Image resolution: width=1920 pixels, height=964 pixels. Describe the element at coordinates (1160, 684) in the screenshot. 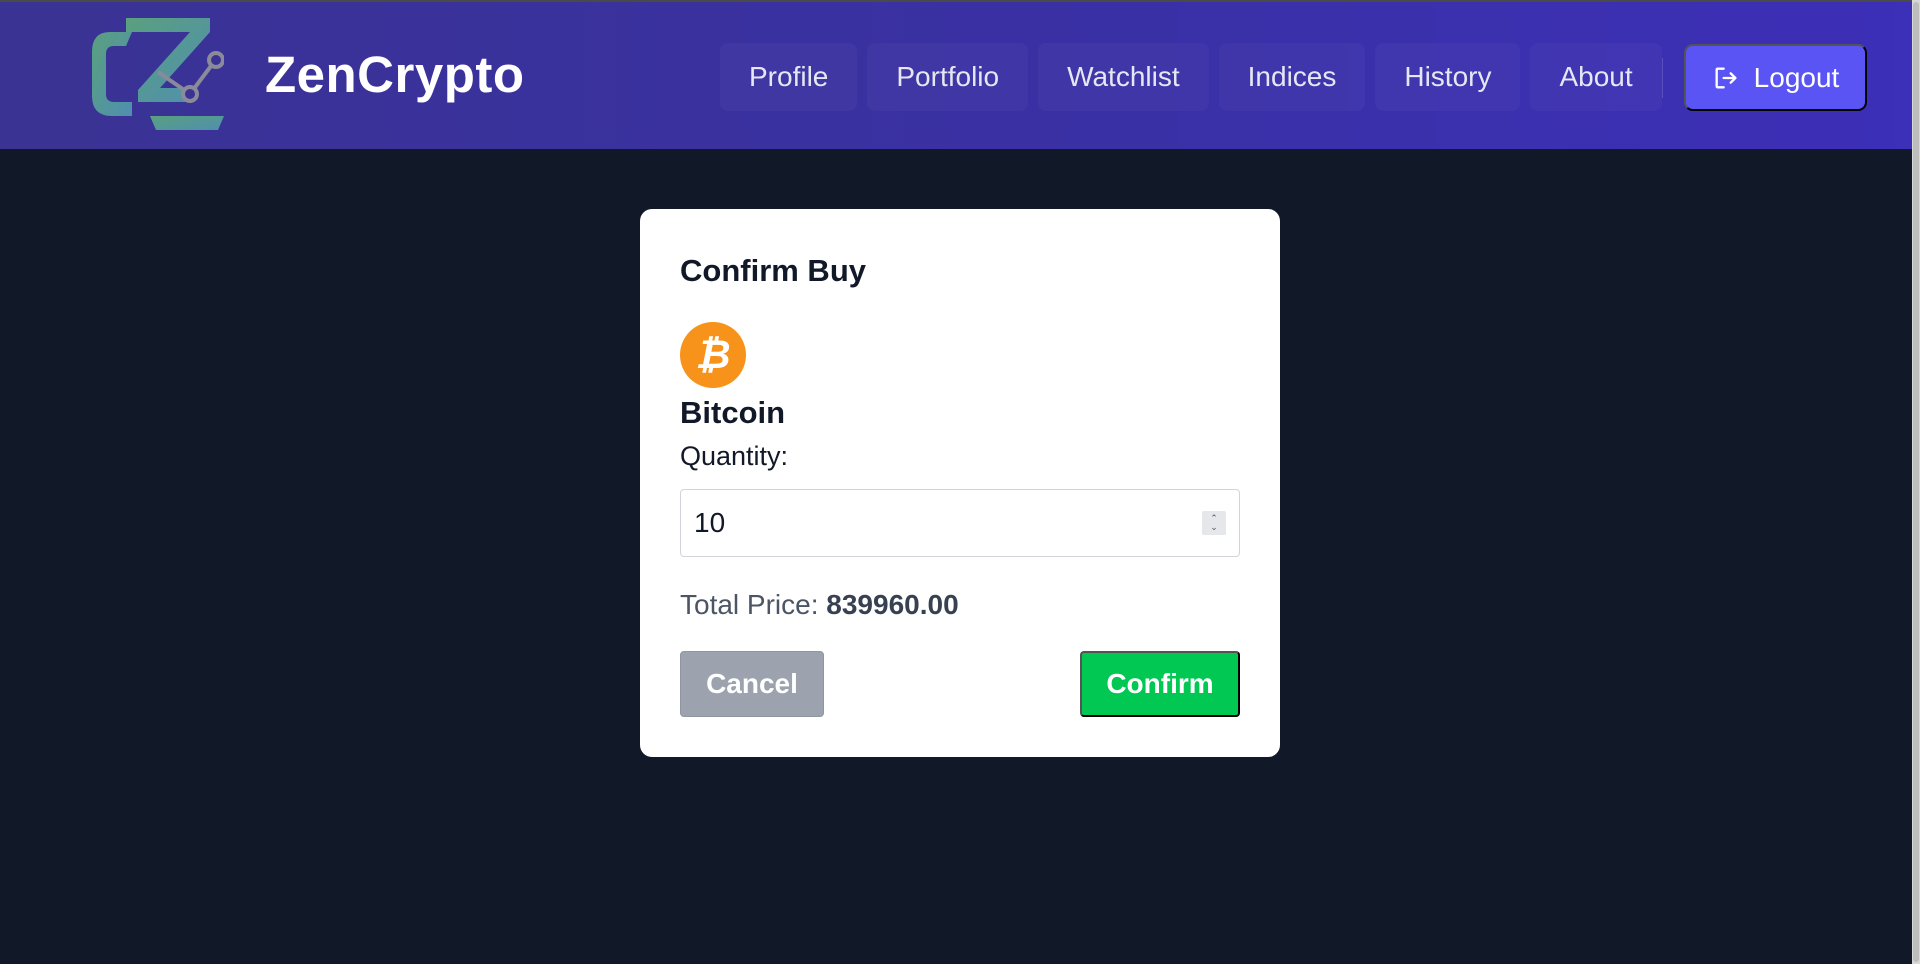

I see `confirm-button: Confirm` at that location.